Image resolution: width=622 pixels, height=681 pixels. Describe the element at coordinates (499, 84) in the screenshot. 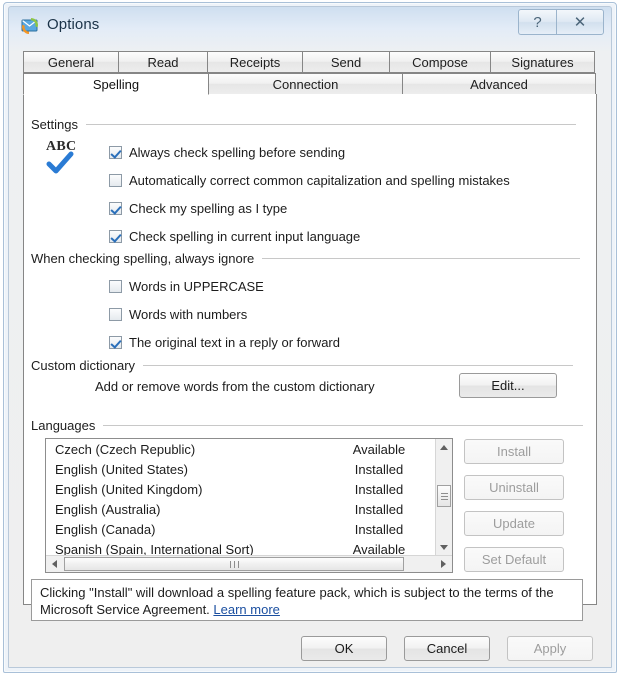

I see `tab-advanced: Advanced` at that location.